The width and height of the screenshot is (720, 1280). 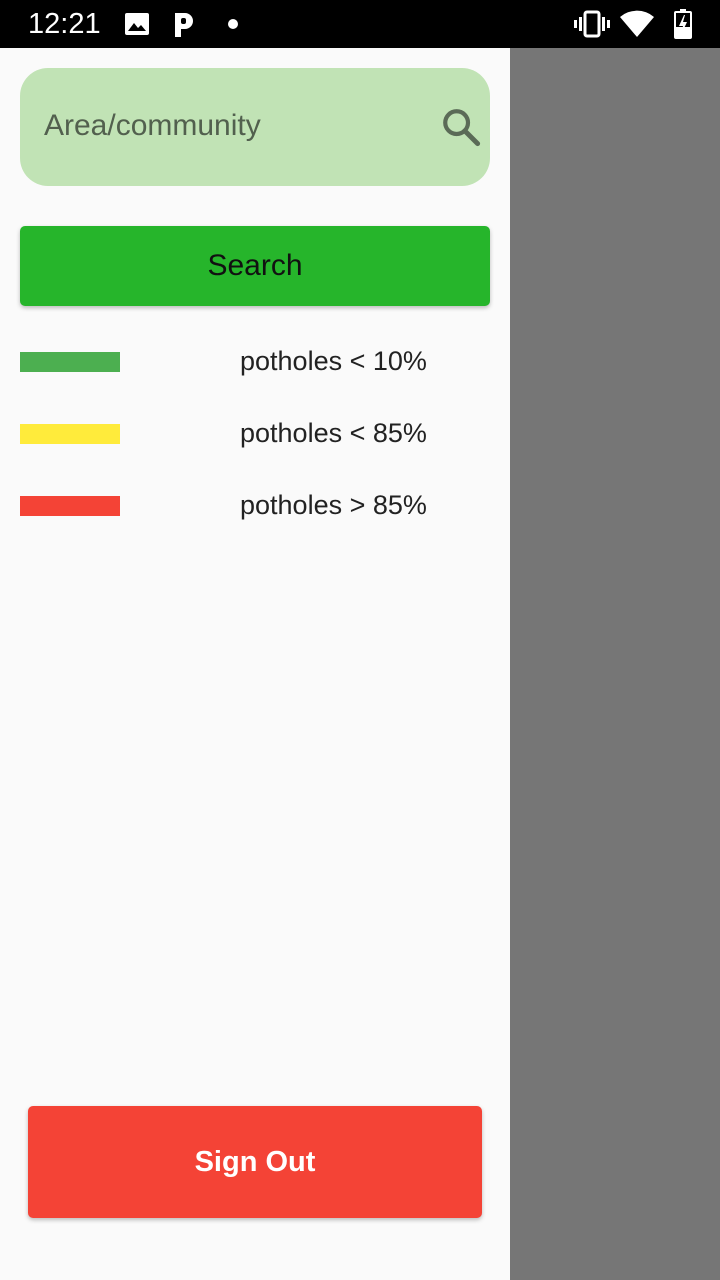 What do you see at coordinates (255, 266) in the screenshot?
I see `search-button: Search` at bounding box center [255, 266].